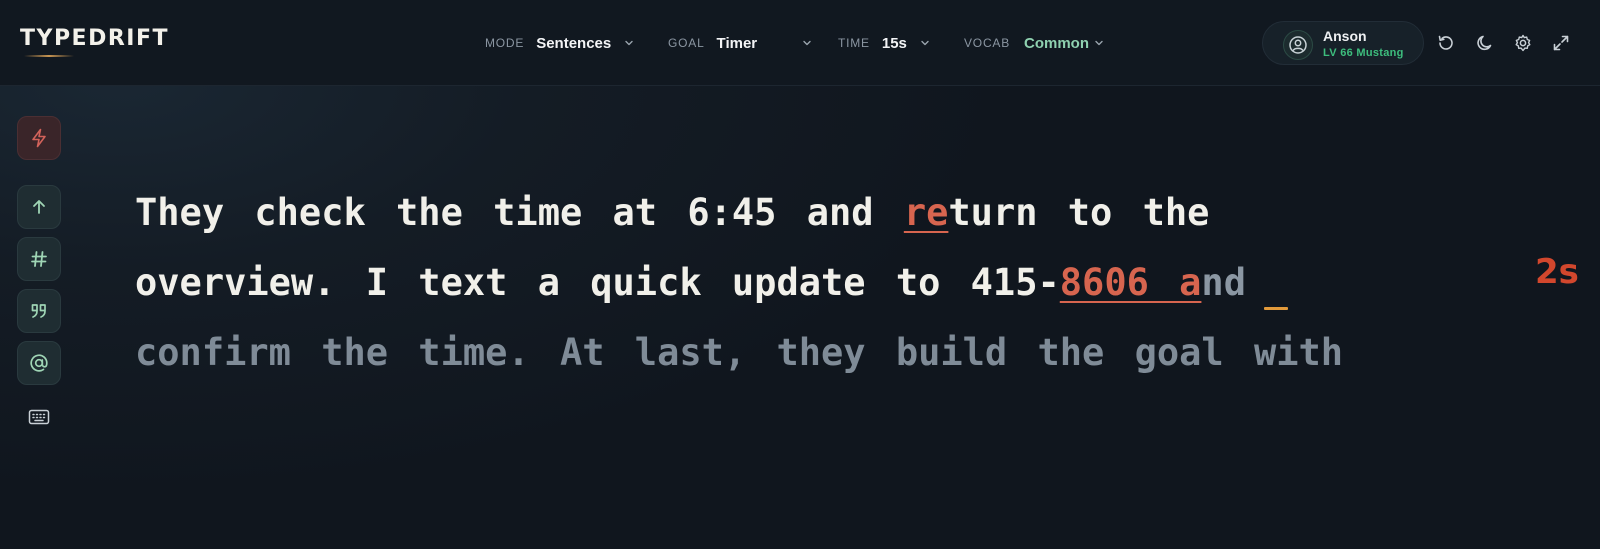  Describe the element at coordinates (505, 43) in the screenshot. I see `mode-label: MODE` at that location.